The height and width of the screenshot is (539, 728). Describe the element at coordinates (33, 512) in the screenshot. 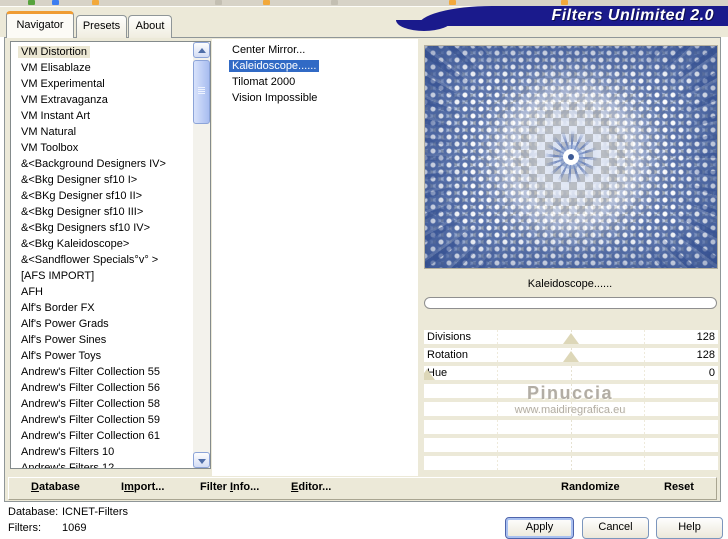

I see `status-database-label: Database:` at that location.